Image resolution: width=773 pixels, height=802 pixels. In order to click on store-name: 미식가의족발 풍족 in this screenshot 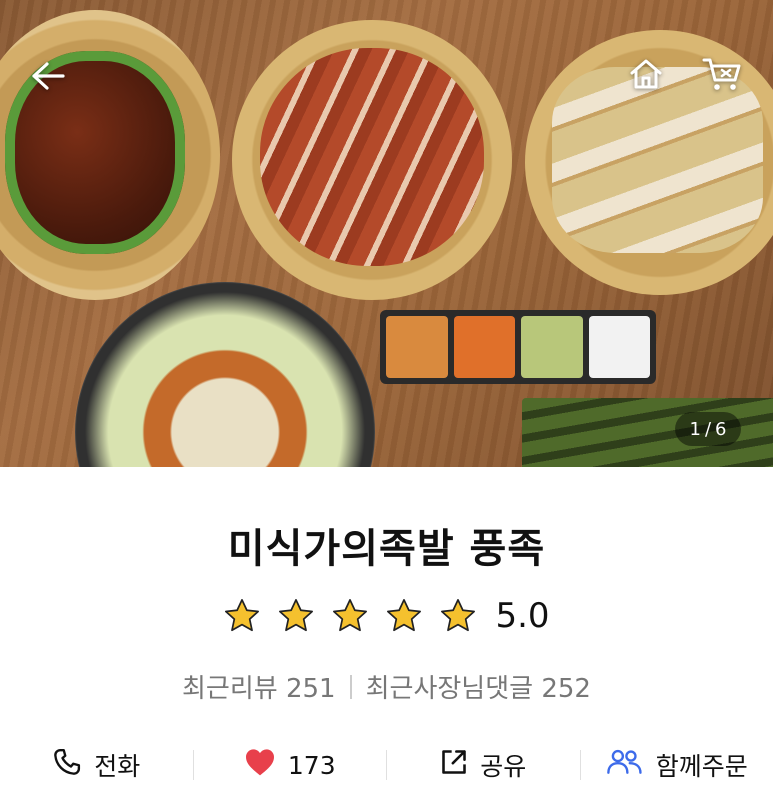, I will do `click(386, 549)`.